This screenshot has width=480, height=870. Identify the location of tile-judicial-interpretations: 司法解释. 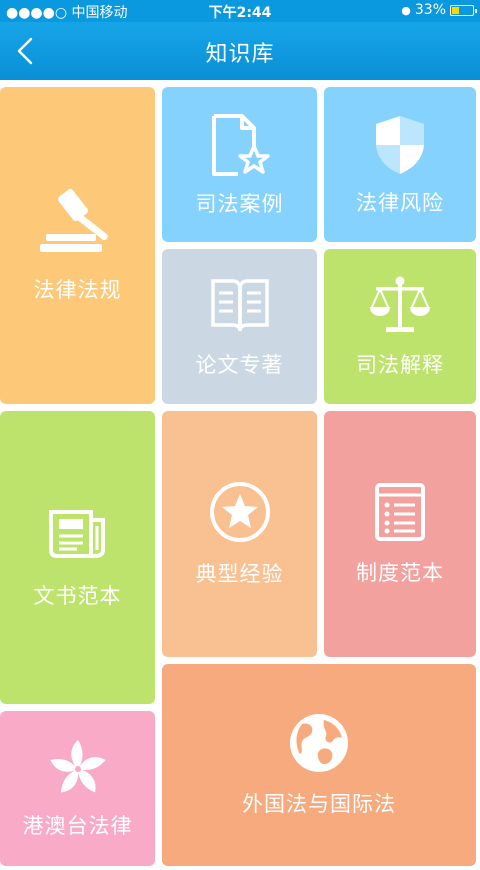
(400, 326).